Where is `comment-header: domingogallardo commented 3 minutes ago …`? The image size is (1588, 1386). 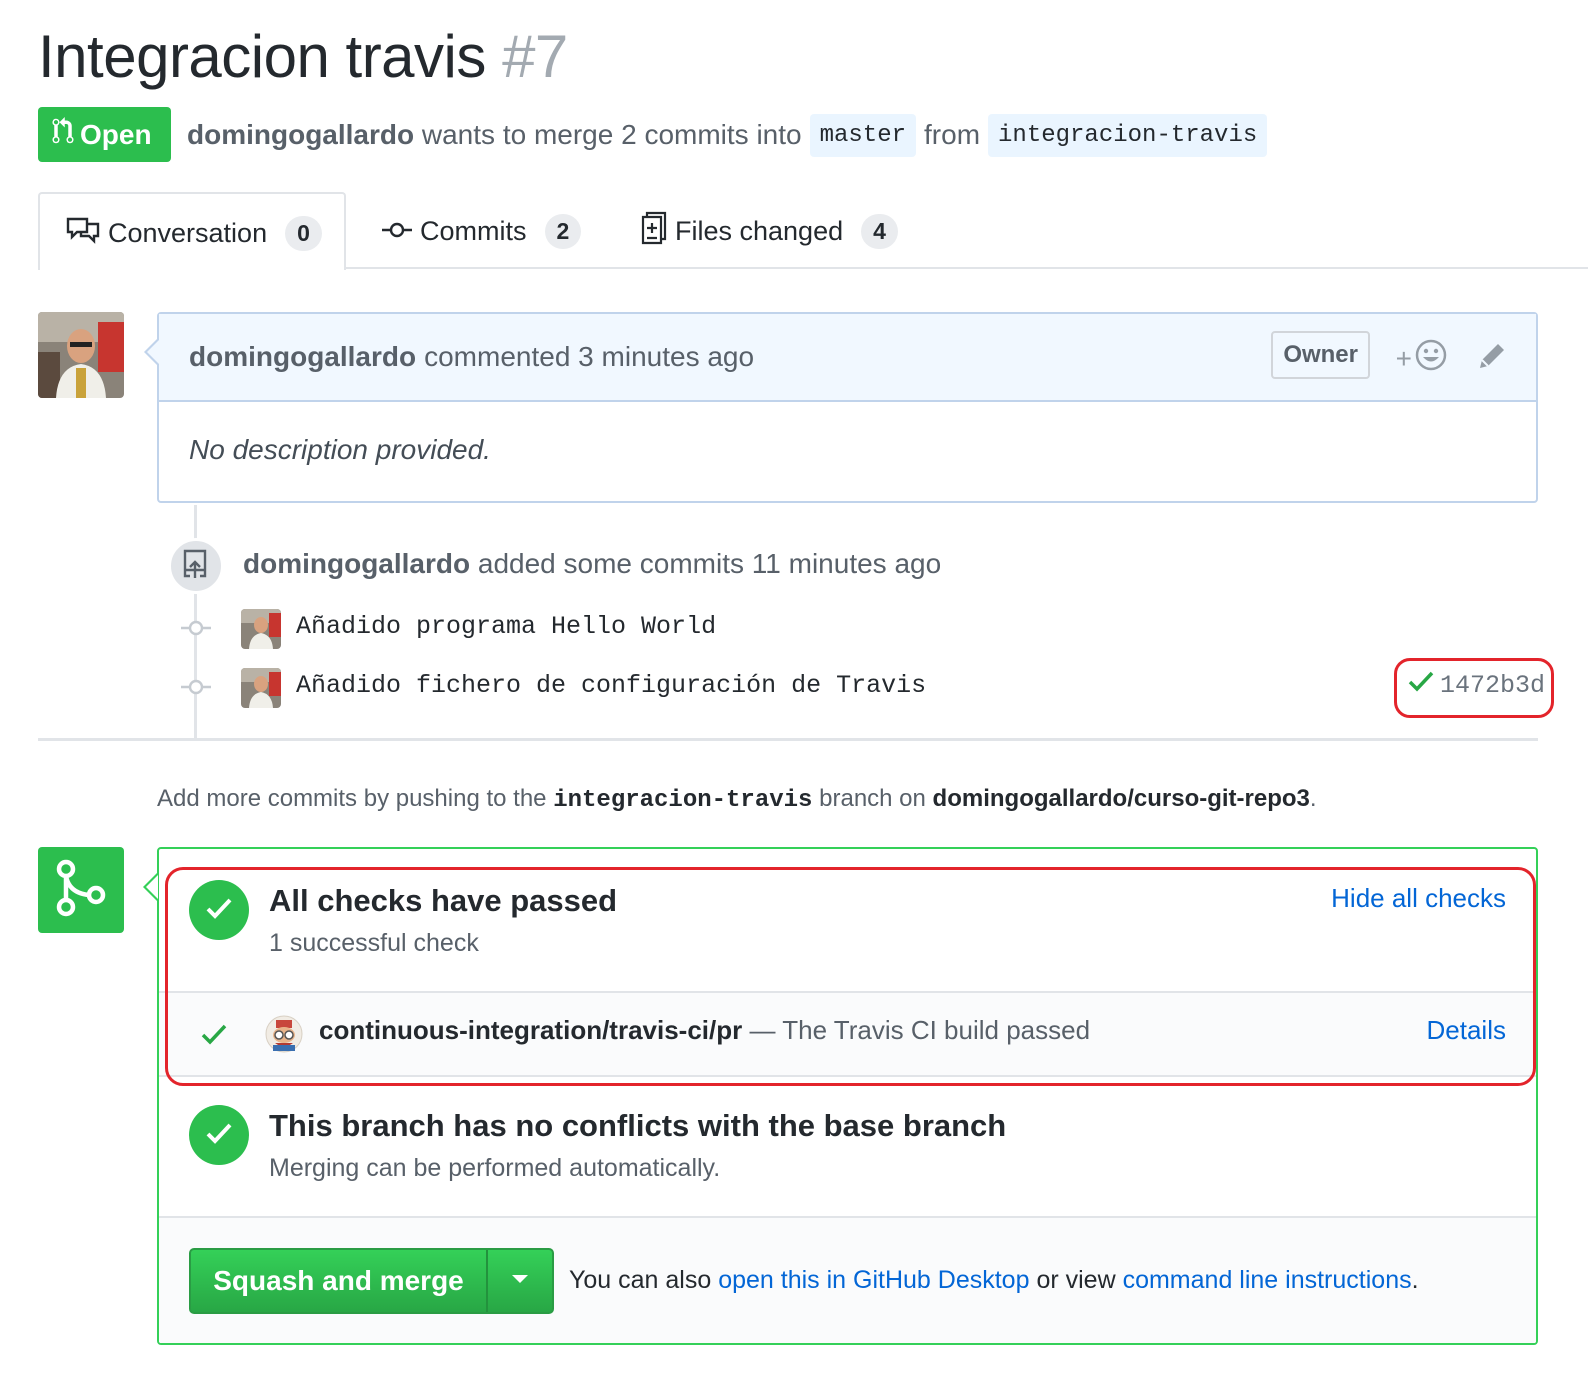
comment-header: domingogallardo commented 3 minutes ago … is located at coordinates (847, 358).